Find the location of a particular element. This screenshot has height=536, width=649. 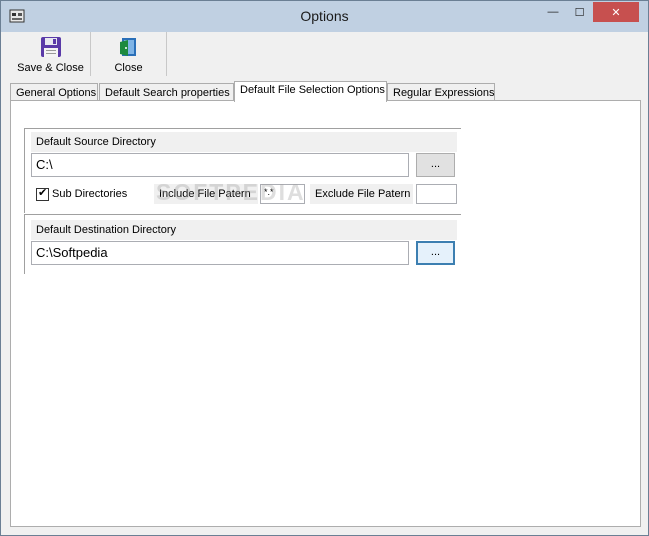

sub-directories-label: Sub Directories is located at coordinates (90, 194).